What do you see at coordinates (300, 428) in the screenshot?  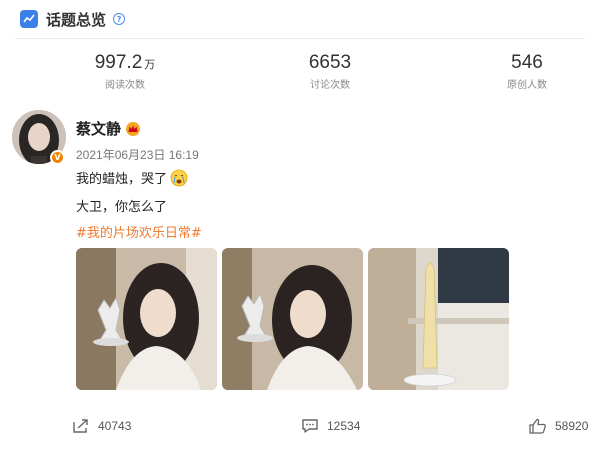 I see `post-actions: 40743 12534 58920` at bounding box center [300, 428].